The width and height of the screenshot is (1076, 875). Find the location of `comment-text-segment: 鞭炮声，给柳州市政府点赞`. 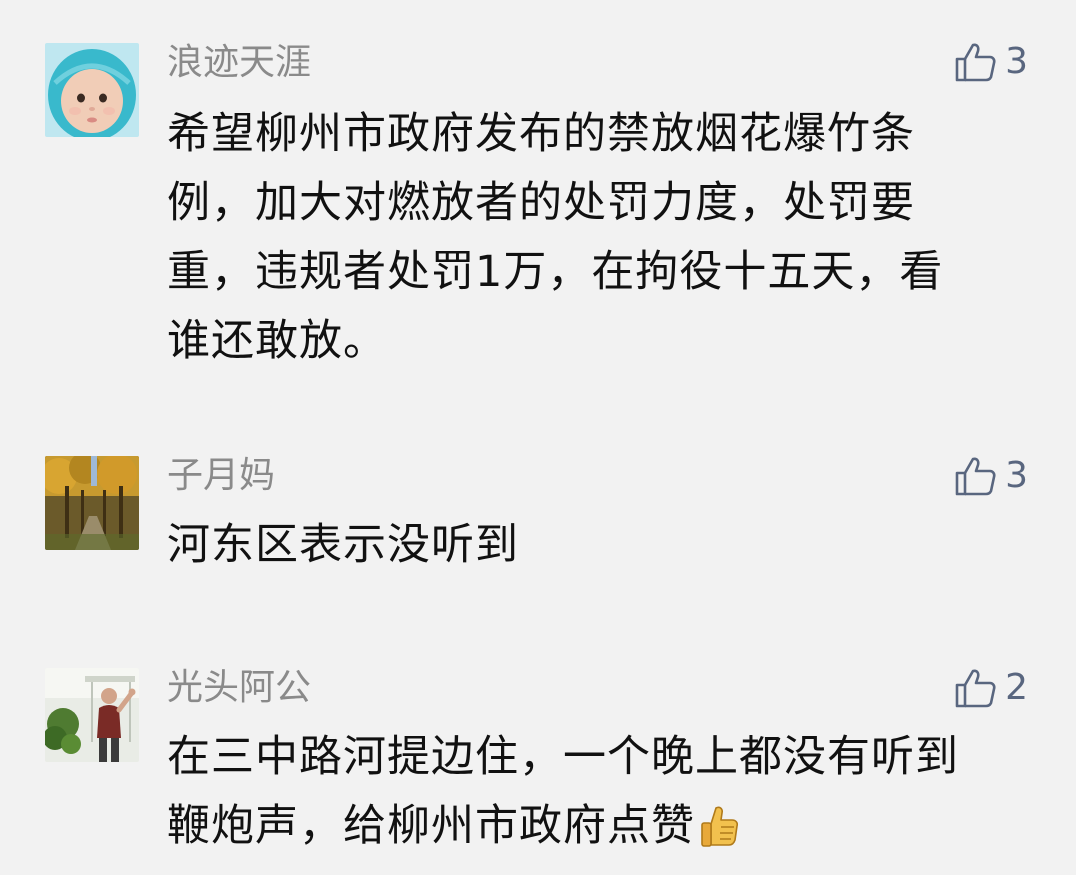

comment-text-segment: 鞭炮声，给柳州市政府点赞 is located at coordinates (431, 826).